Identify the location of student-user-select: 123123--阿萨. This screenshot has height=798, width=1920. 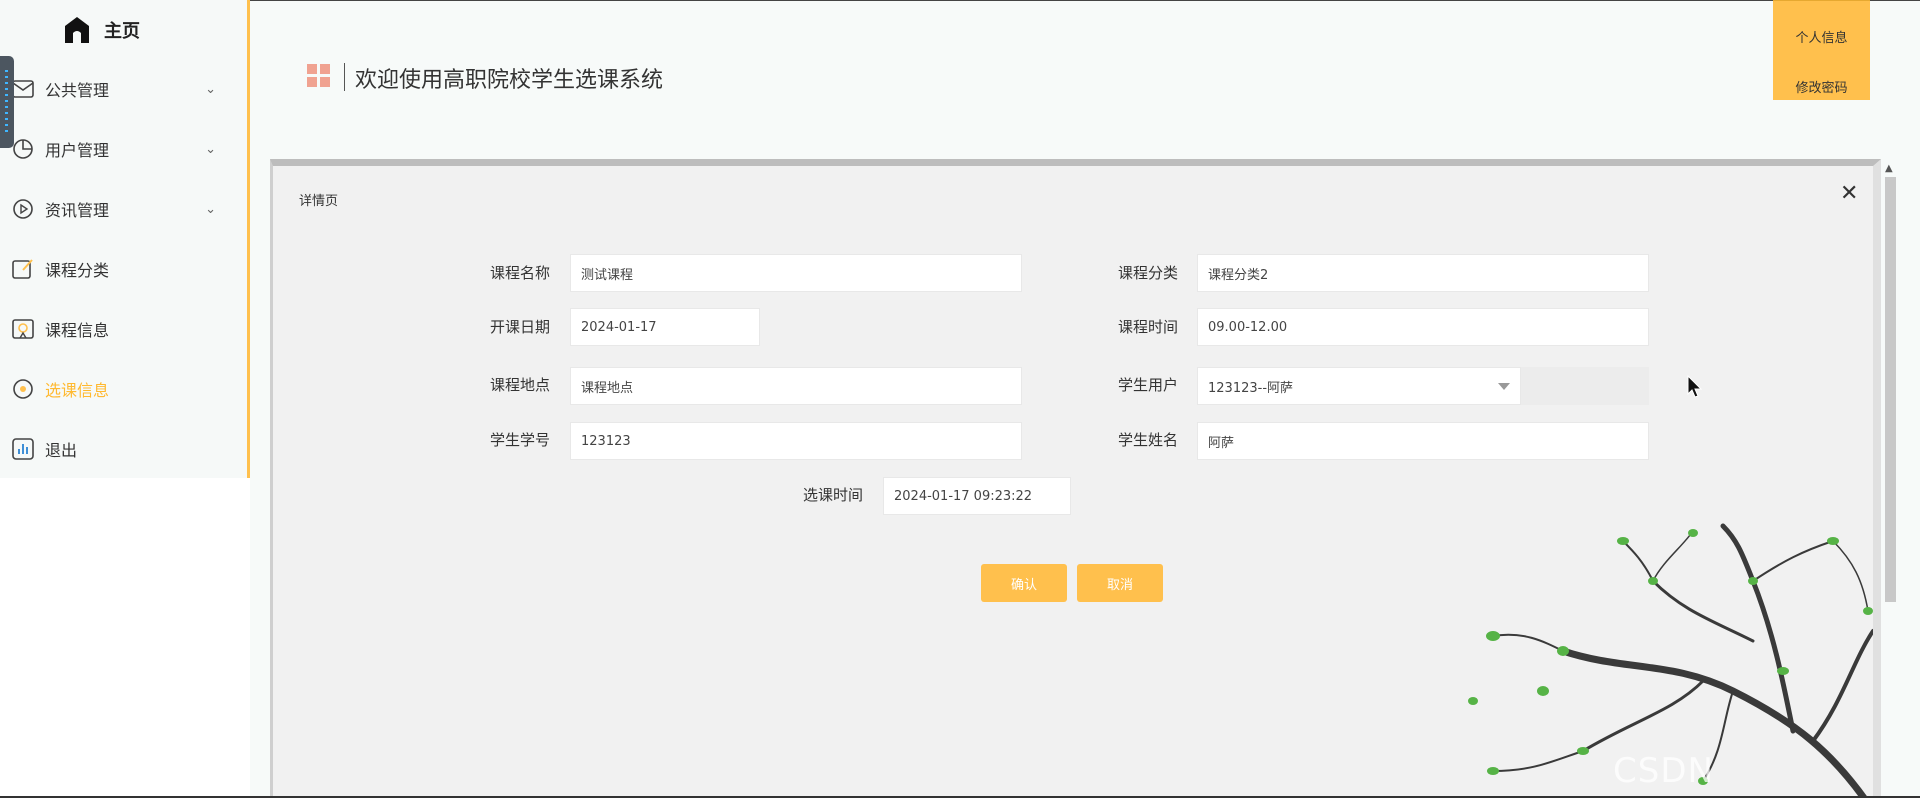
(1359, 386).